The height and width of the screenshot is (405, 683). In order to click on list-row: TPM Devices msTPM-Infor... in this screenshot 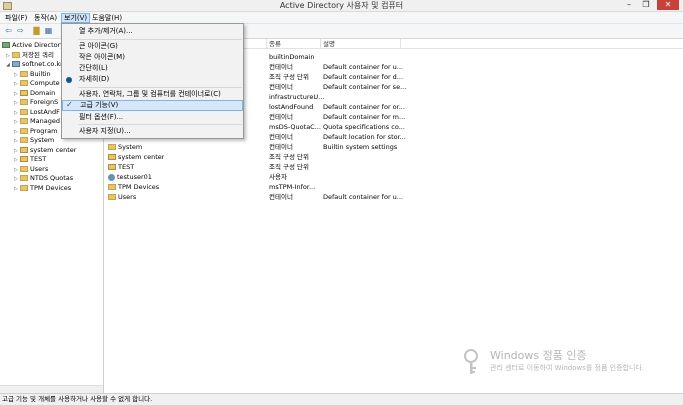, I will do `click(394, 187)`.